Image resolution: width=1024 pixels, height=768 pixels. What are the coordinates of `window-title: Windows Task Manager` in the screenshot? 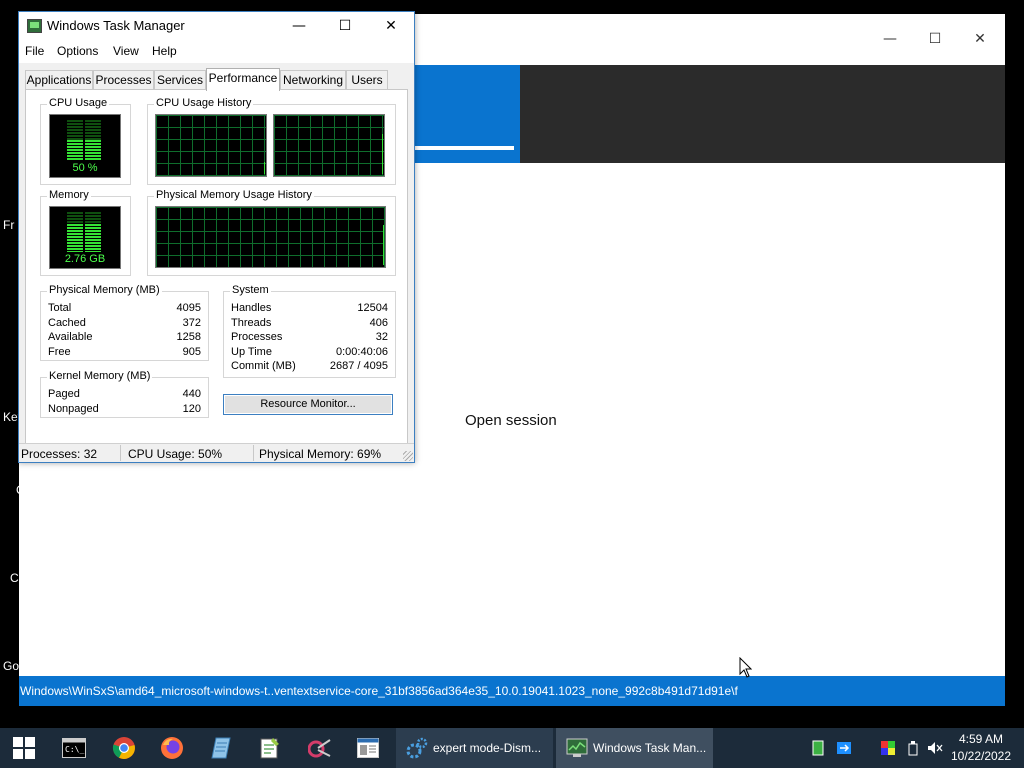 It's located at (116, 25).